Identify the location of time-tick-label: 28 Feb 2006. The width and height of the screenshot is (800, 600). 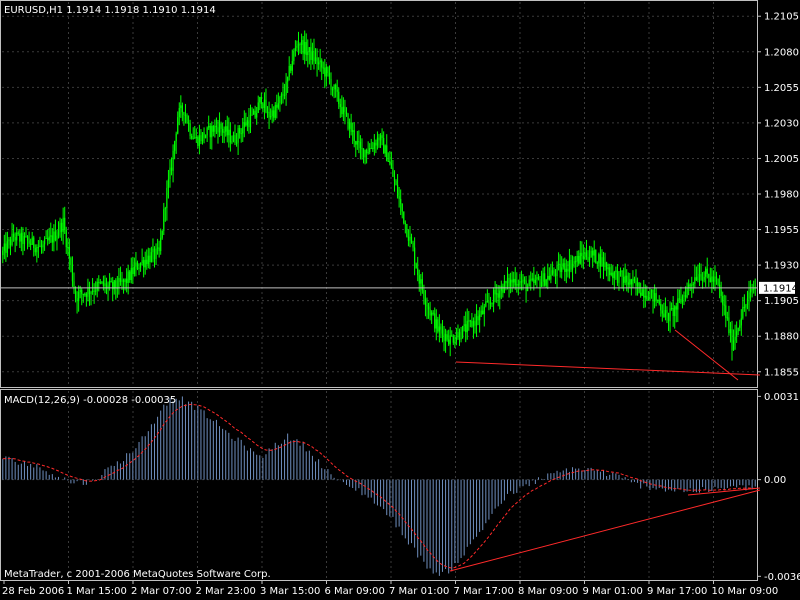
(33, 591).